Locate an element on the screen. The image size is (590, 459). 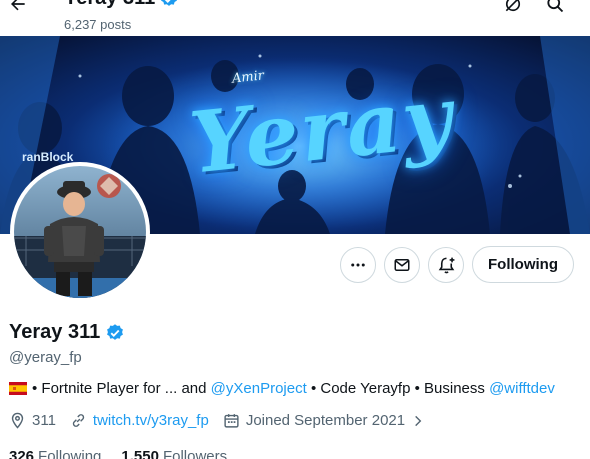
following-stat: 326 Following is located at coordinates (55, 453).